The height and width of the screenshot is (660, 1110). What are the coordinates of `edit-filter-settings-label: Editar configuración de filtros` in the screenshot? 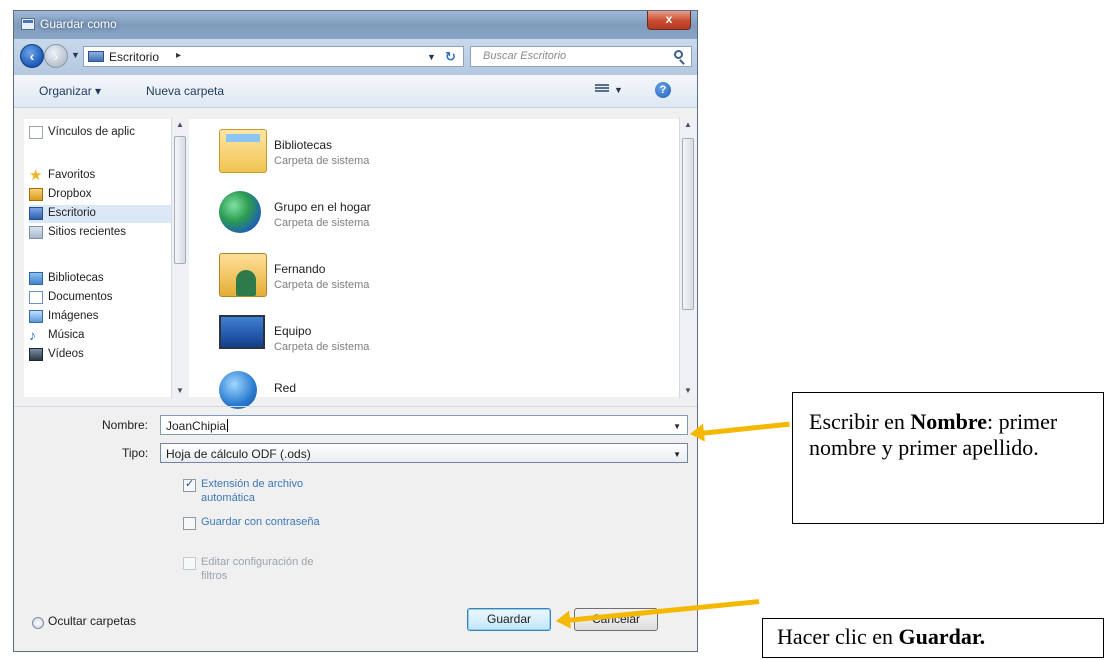 It's located at (257, 569).